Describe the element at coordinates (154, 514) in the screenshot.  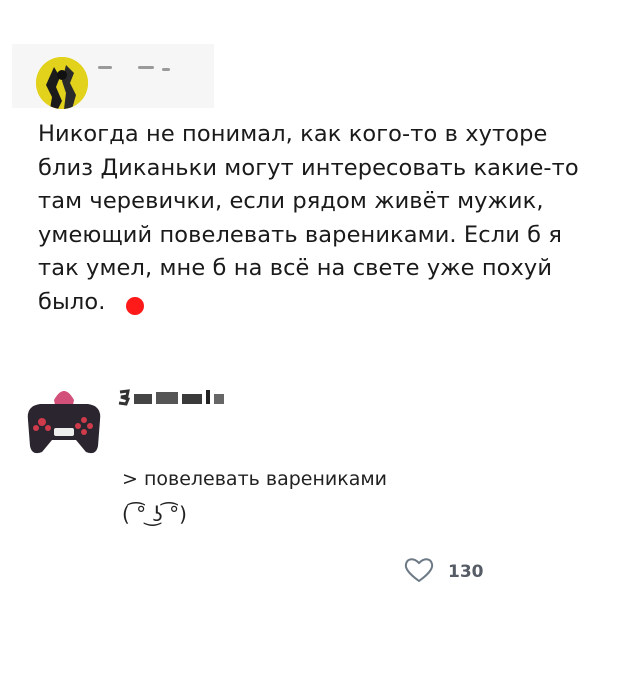
I see `comment-lenny-face: ( ͡° ͜ʖ ͡°)` at that location.